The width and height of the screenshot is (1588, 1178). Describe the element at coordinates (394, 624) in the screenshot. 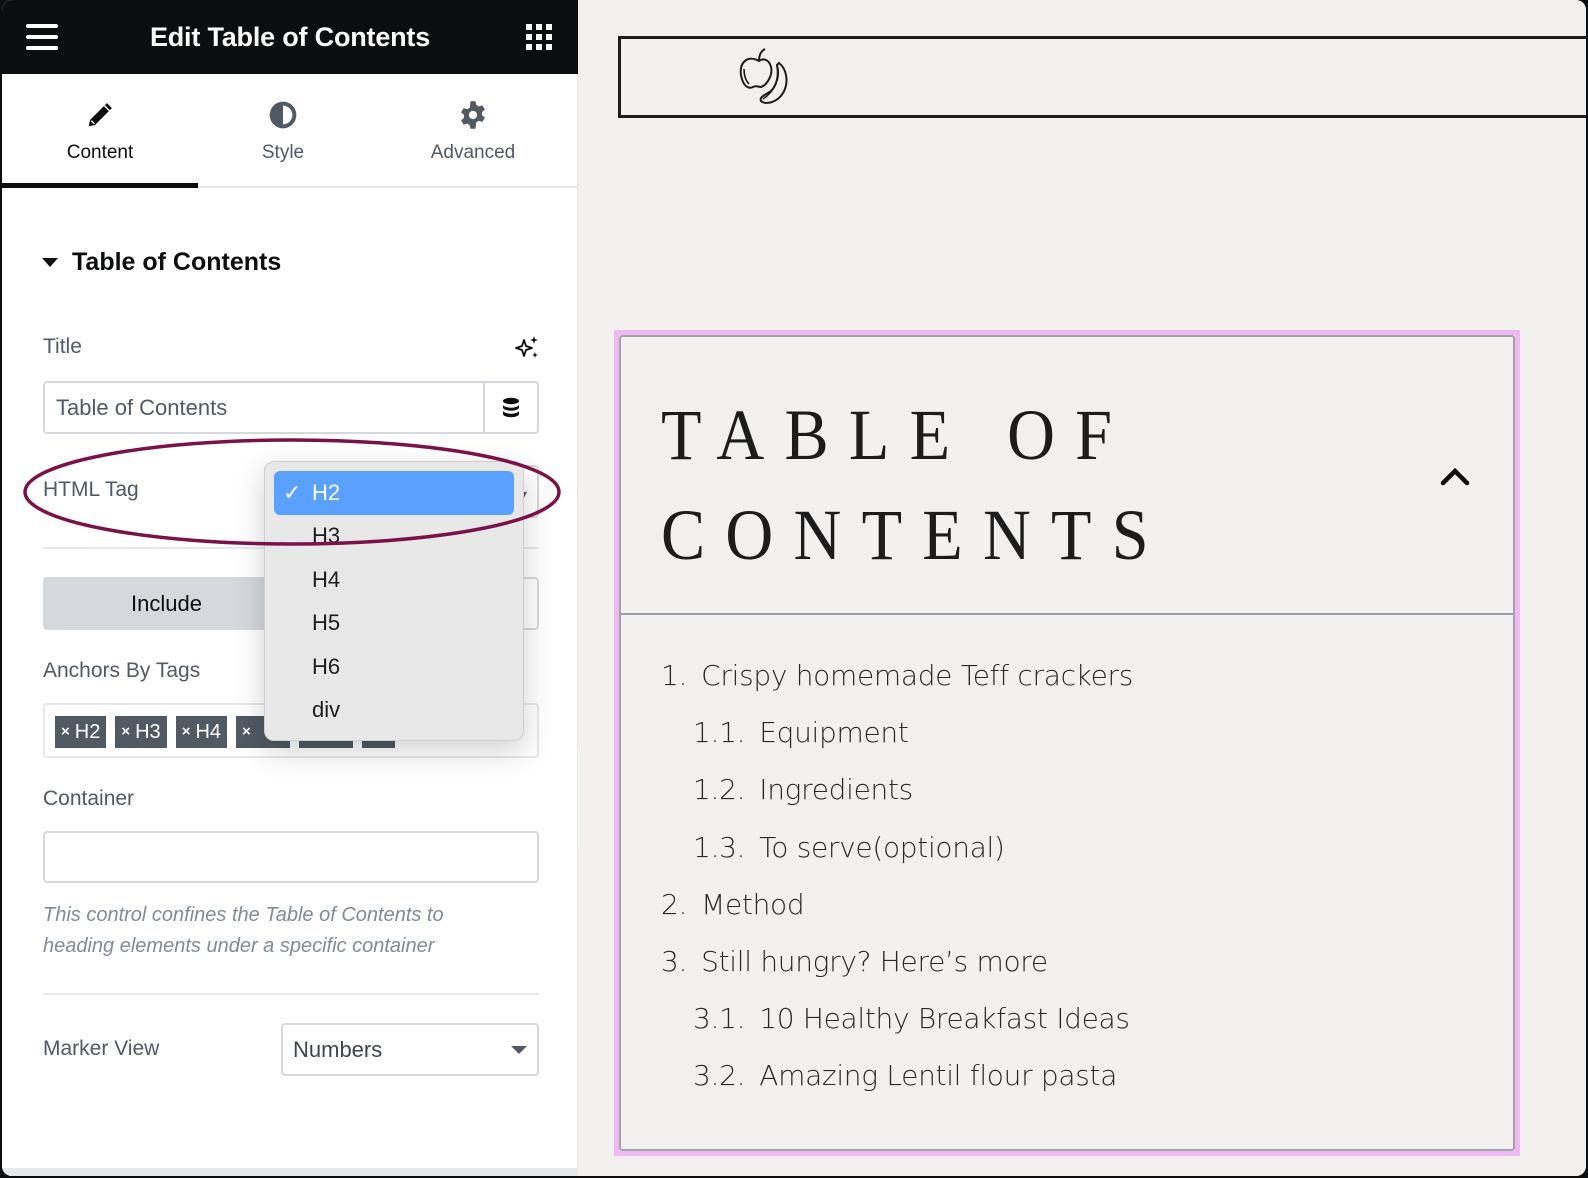

I see `option-h5: H5` at that location.